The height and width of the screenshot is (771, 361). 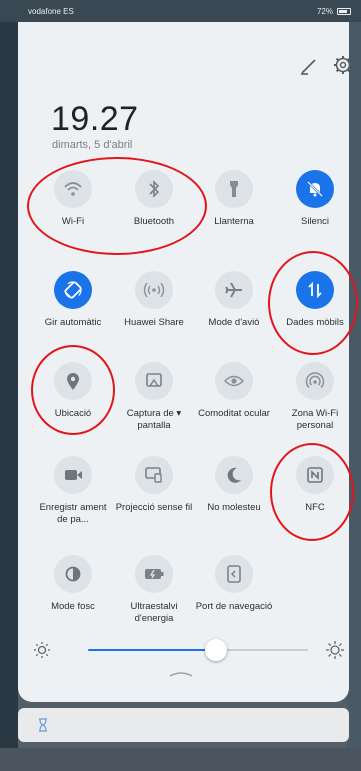 I want to click on tile-label: Bluetooth, so click(x=154, y=221).